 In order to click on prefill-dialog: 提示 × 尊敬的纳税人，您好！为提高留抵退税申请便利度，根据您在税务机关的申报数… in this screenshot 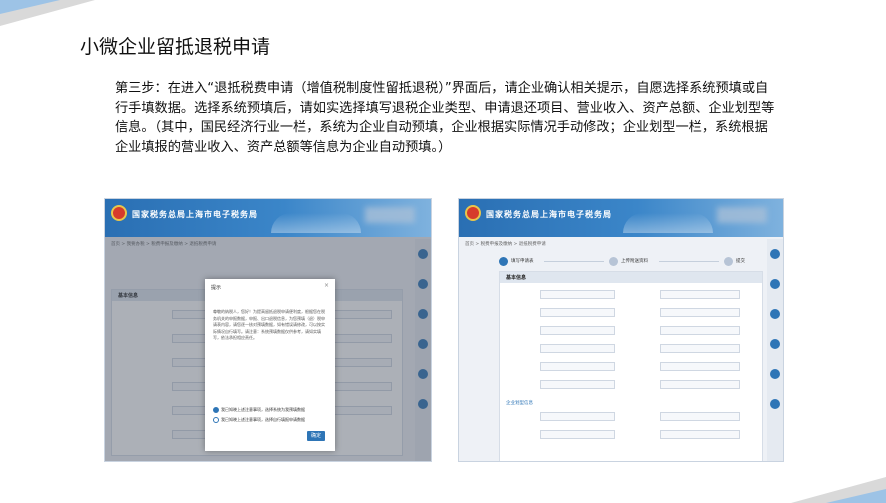, I will do `click(270, 365)`.